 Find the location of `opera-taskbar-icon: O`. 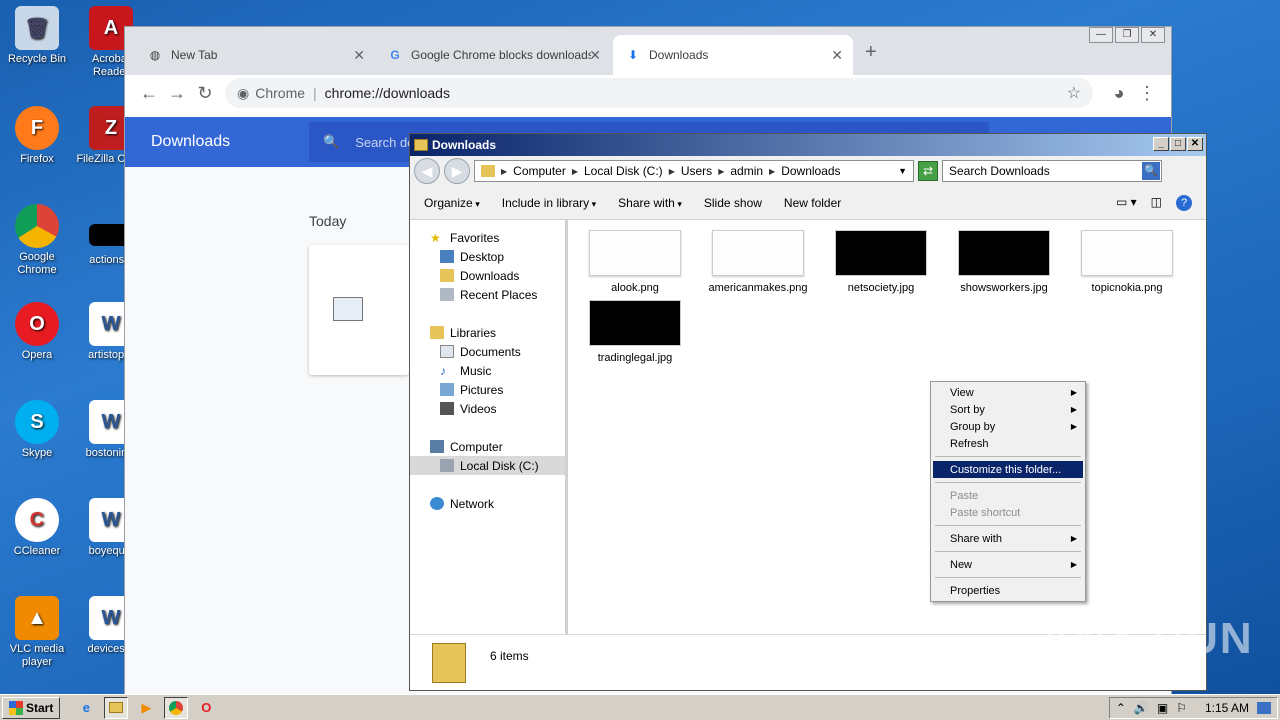

opera-taskbar-icon: O is located at coordinates (206, 708).